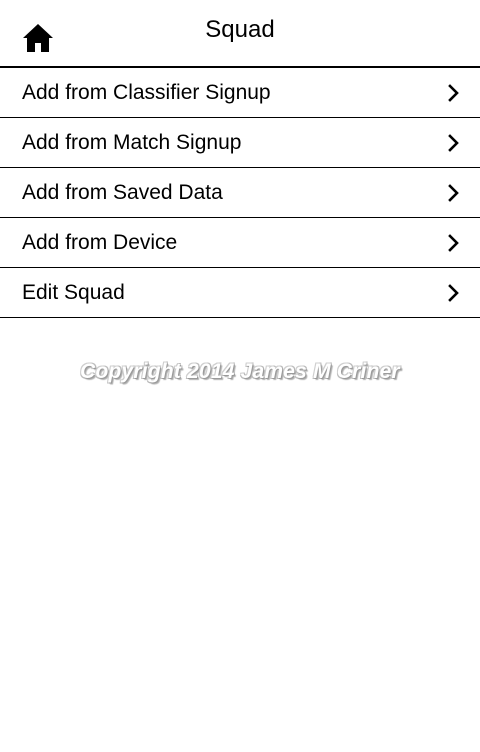 This screenshot has height=752, width=480. I want to click on menu-item-label: Add from Classifier Signup, so click(146, 92).